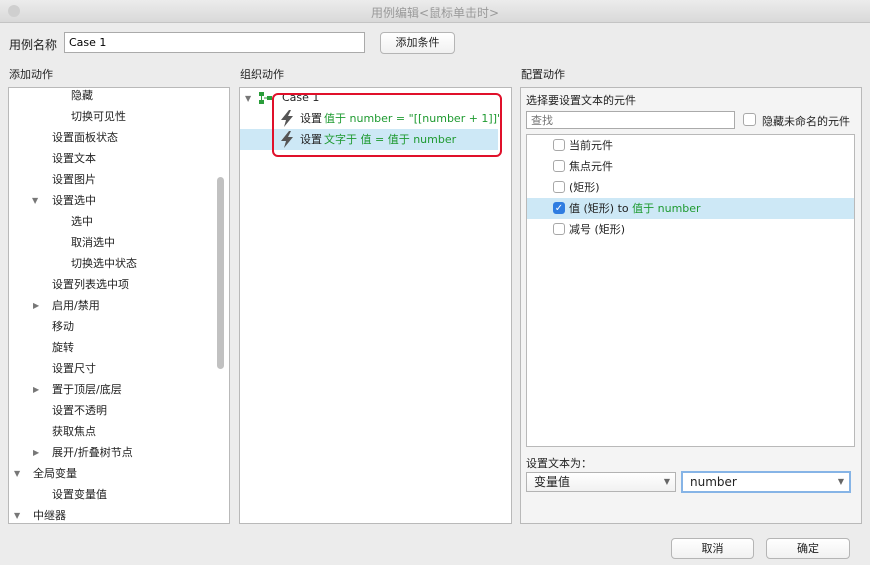 Image resolution: width=870 pixels, height=565 pixels. What do you see at coordinates (552, 482) in the screenshot?
I see `value-type-value: 变量值` at bounding box center [552, 482].